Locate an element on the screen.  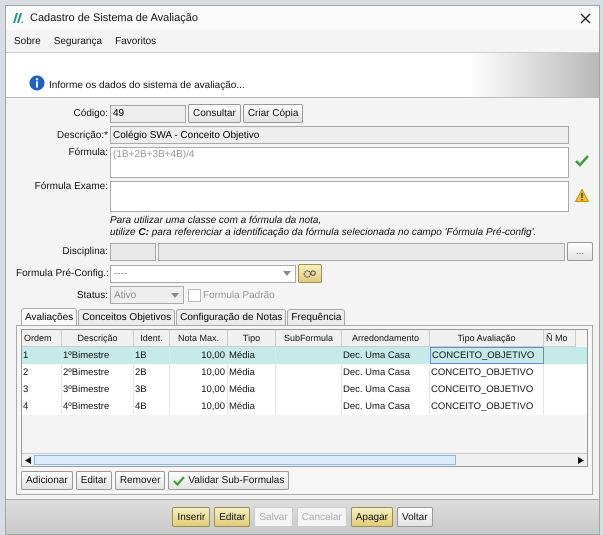
column-header: Descrição is located at coordinates (98, 338).